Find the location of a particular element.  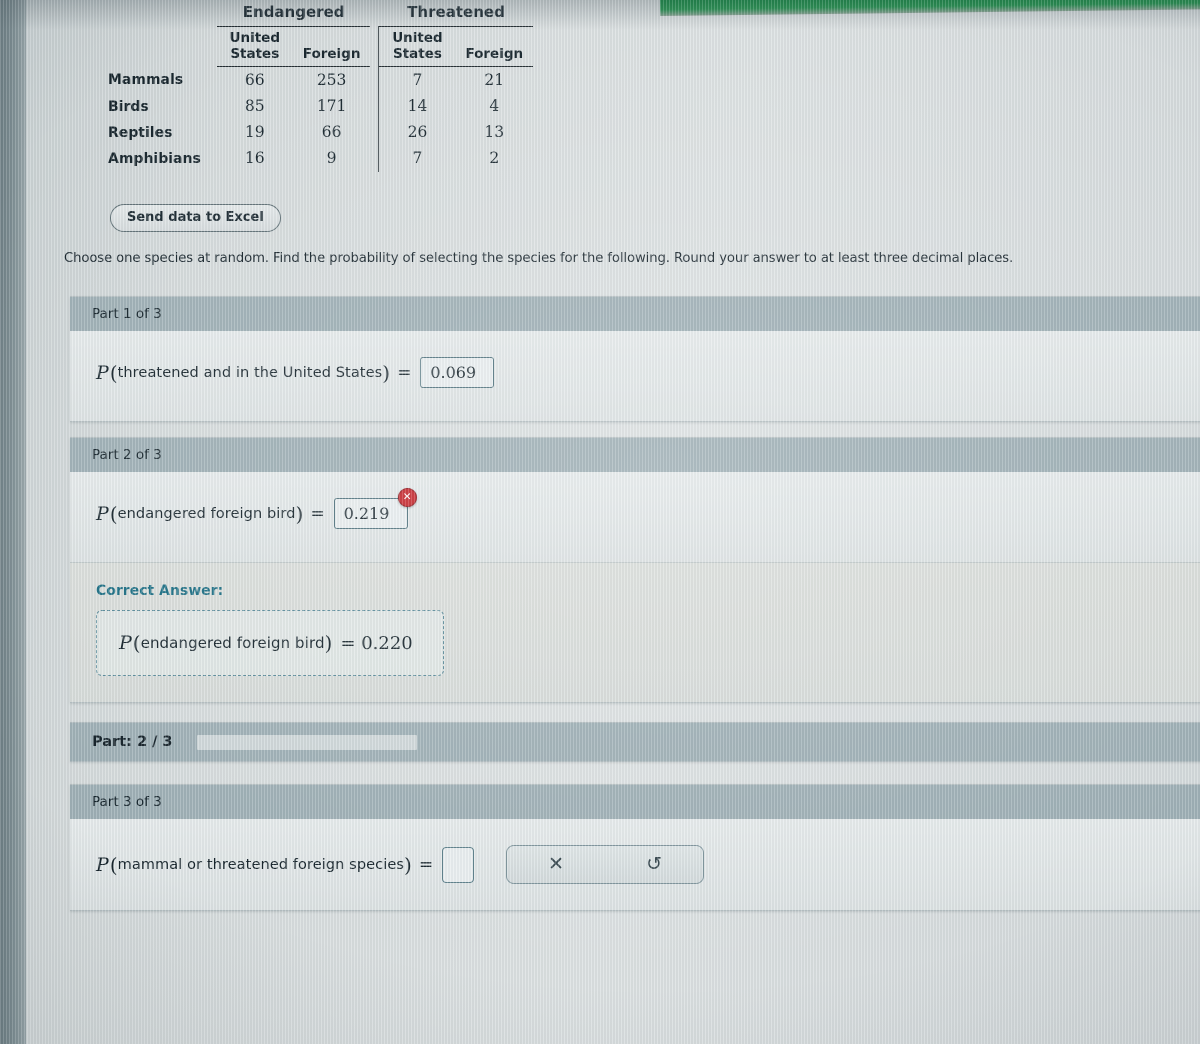

cell-mammals-threatened-us: 7 is located at coordinates (417, 79).